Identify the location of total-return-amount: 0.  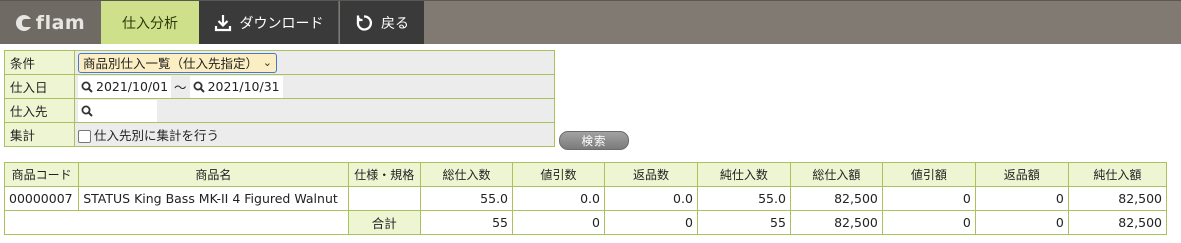
(1021, 222).